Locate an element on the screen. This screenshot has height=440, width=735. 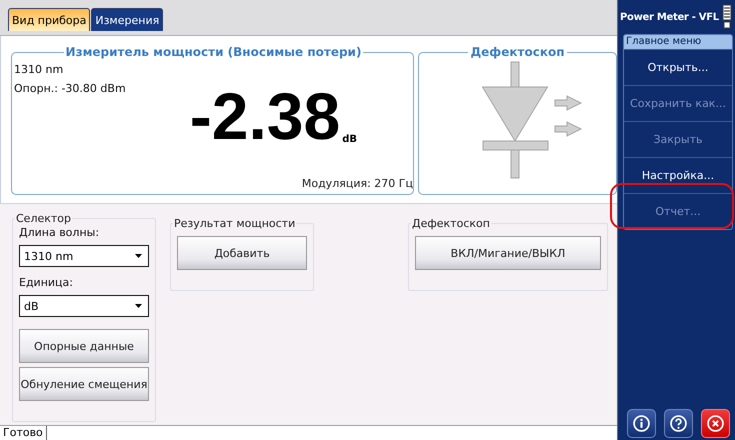
action-button: Обнуление смещения is located at coordinates (84, 384).